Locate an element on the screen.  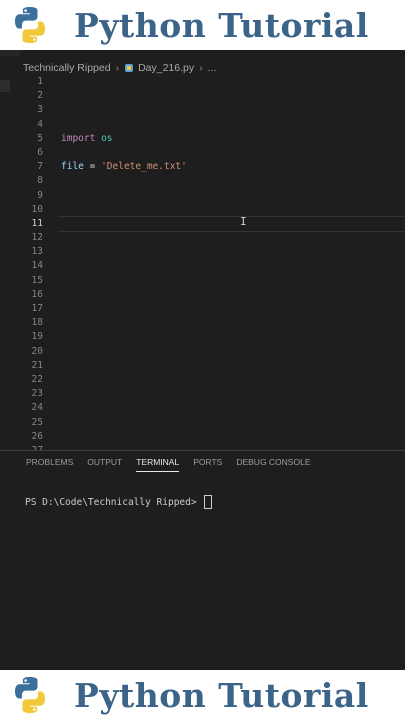
line-number: 24 is located at coordinates (37, 408).